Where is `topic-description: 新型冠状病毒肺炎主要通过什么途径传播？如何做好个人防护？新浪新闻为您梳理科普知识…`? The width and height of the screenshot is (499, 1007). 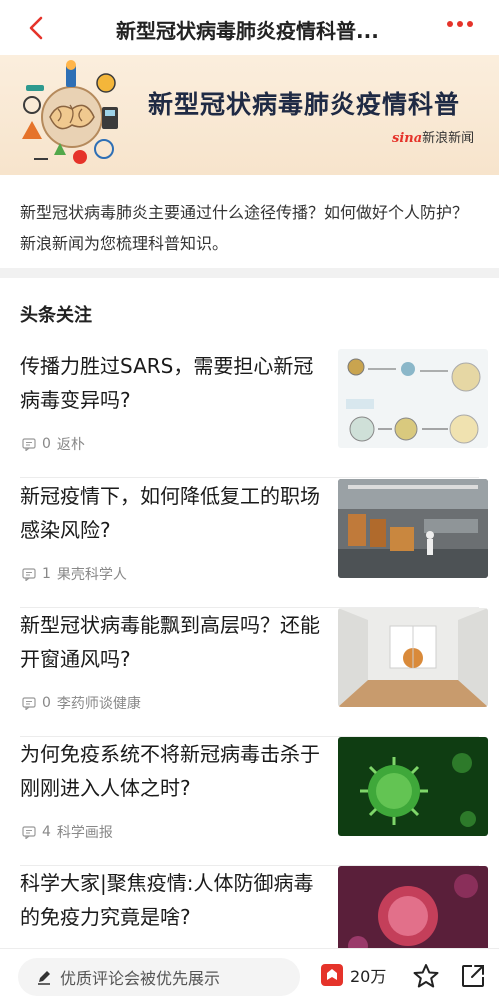 topic-description: 新型冠状病毒肺炎主要通过什么途径传播？如何做好个人防护？新浪新闻为您梳理科普知识… is located at coordinates (244, 228).